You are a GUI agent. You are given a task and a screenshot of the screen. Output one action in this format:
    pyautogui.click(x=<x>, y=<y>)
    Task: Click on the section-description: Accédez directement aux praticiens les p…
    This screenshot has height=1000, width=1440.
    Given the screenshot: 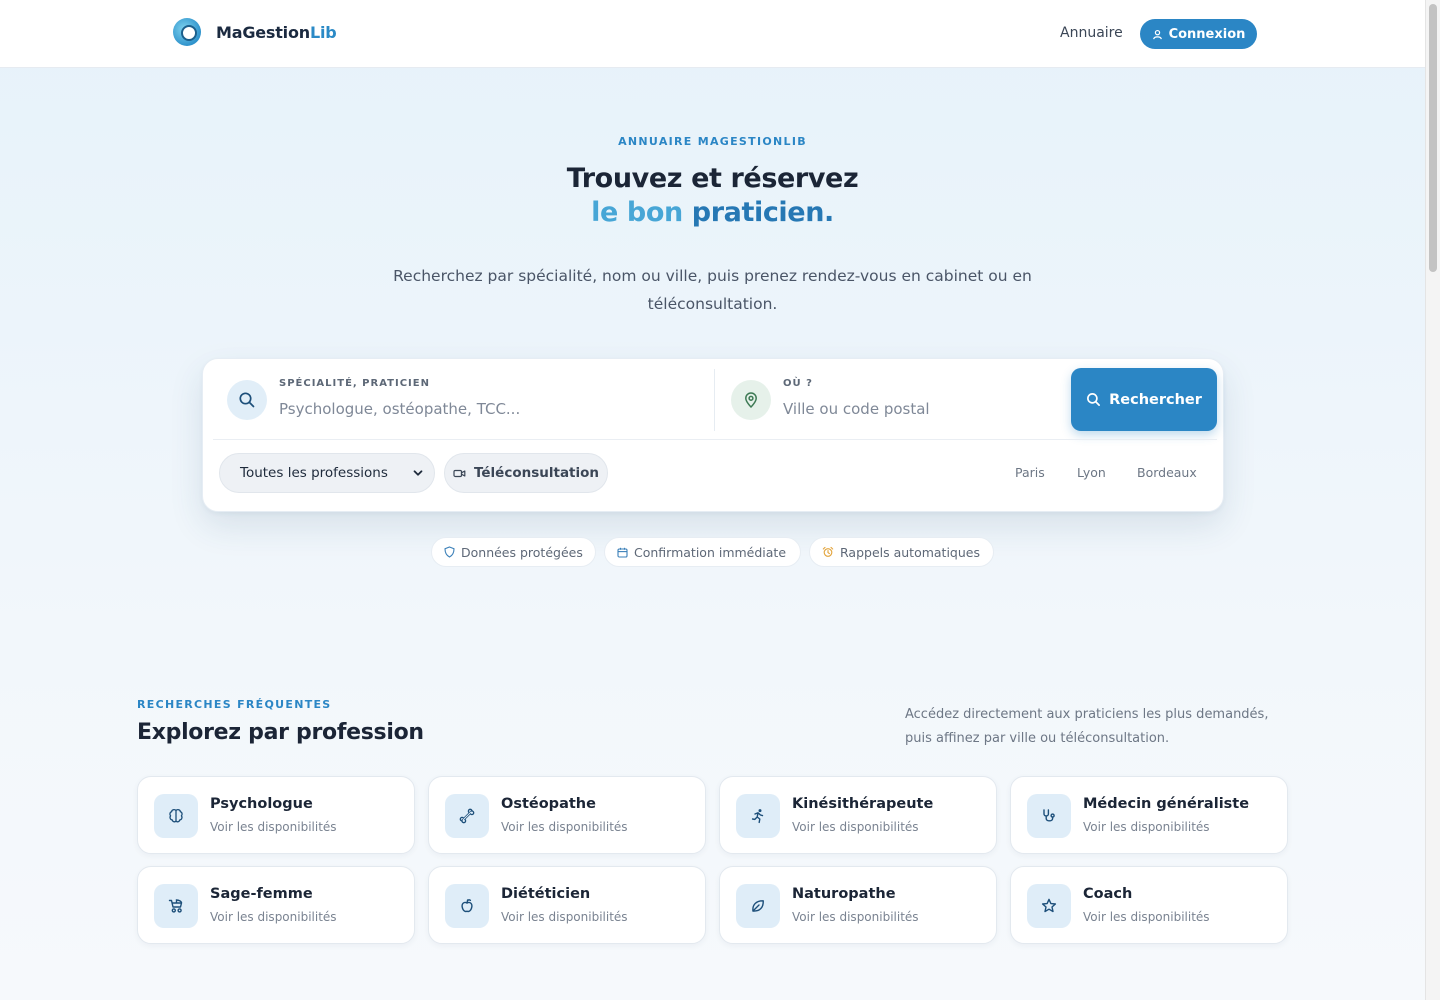 What is the action you would take?
    pyautogui.click(x=1087, y=726)
    